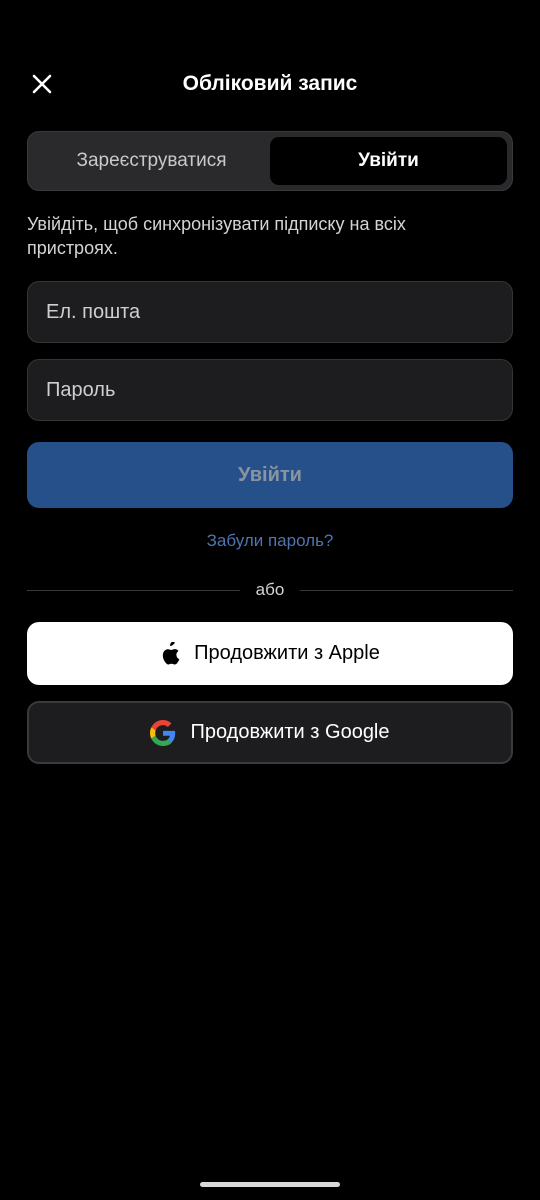  I want to click on divider-label: або, so click(270, 589).